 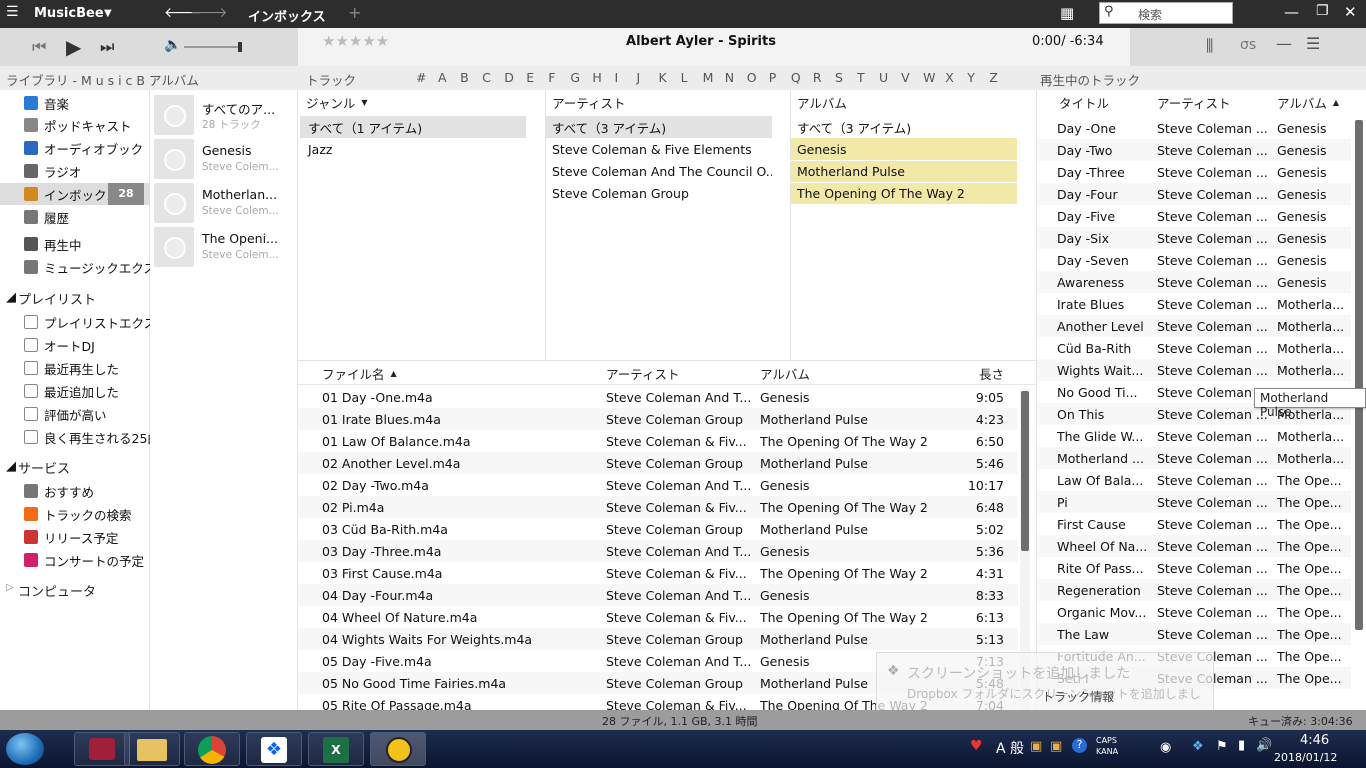 I want to click on service-item-1: トラックの検索, so click(x=75, y=514).